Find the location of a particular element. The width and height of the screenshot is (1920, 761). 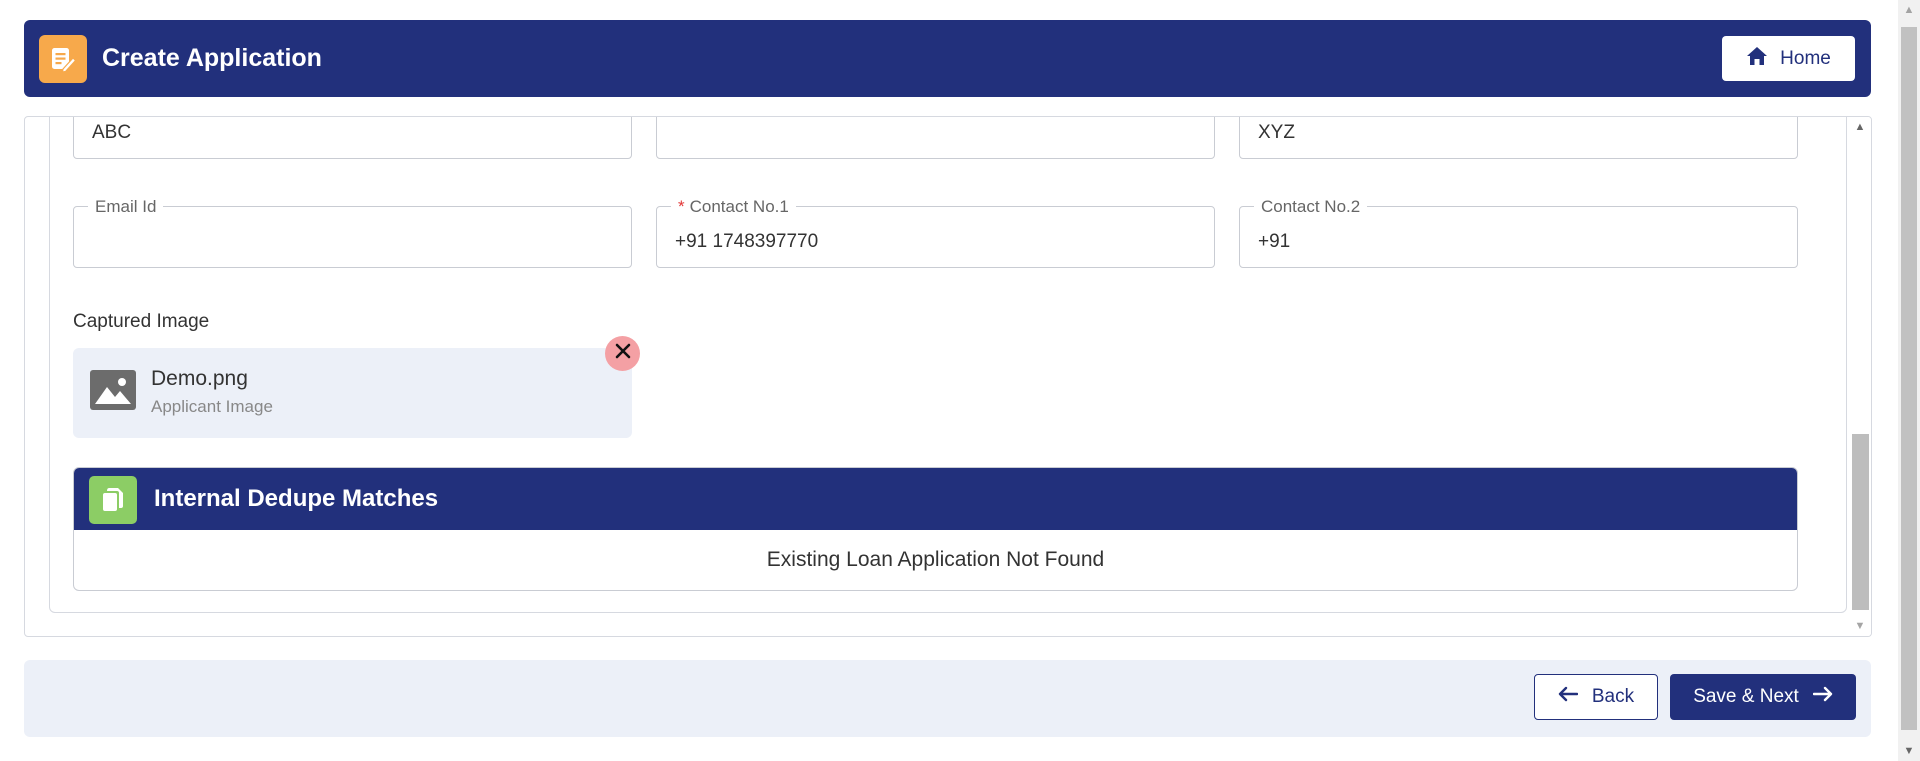

home-icon is located at coordinates (1757, 59).